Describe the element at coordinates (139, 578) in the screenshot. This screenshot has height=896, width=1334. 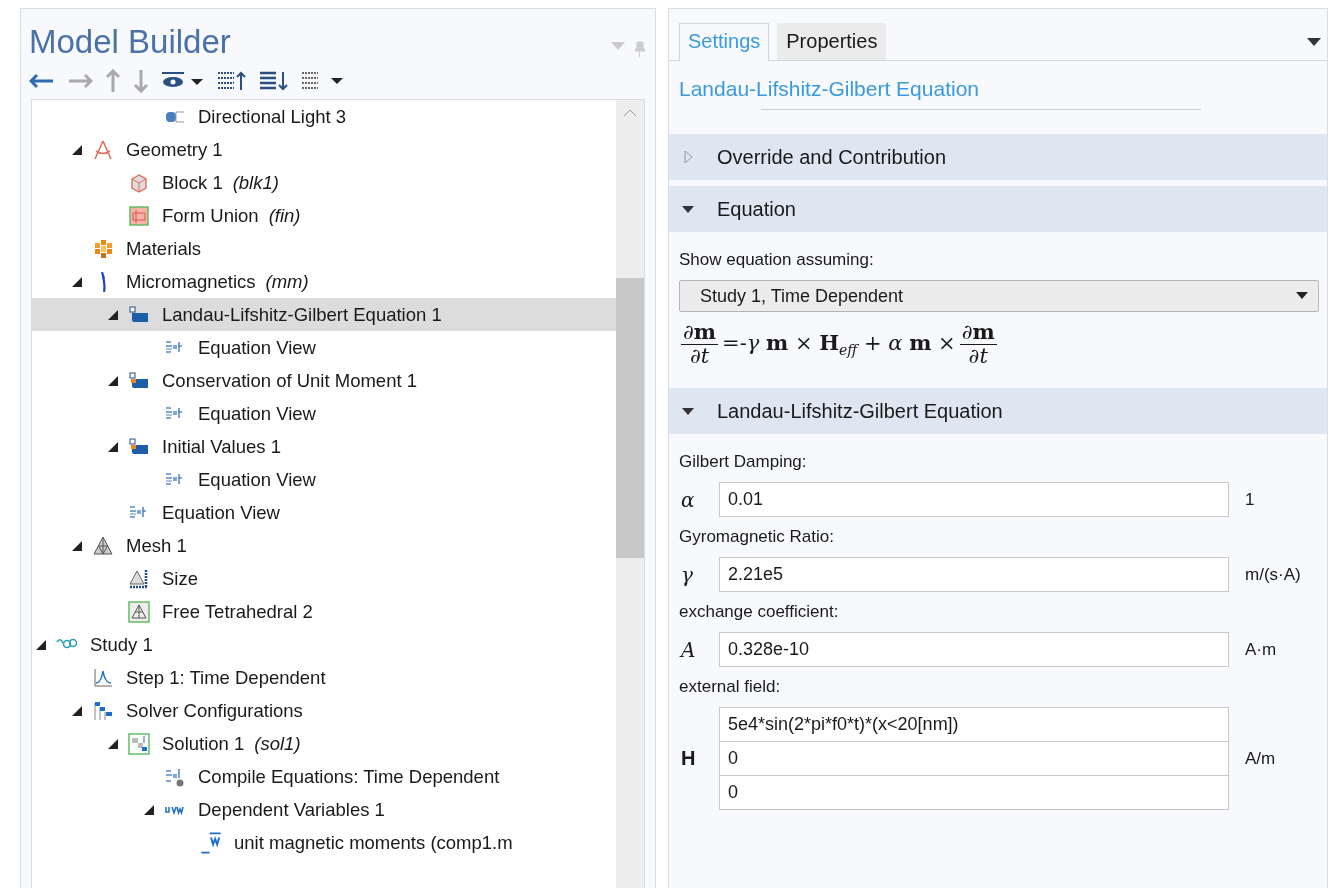
I see `size-icon` at that location.